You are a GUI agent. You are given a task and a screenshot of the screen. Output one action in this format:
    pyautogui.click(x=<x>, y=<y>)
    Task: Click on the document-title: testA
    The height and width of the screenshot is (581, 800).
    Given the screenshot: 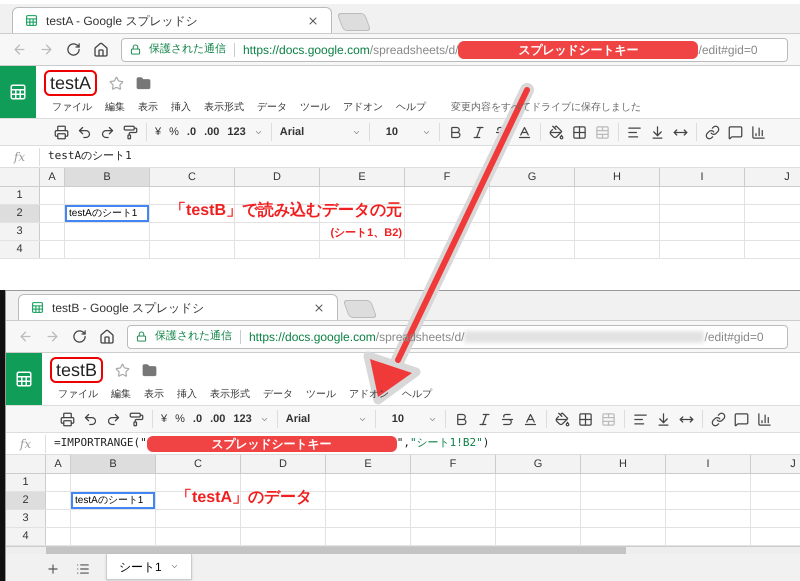 What is the action you would take?
    pyautogui.click(x=71, y=83)
    